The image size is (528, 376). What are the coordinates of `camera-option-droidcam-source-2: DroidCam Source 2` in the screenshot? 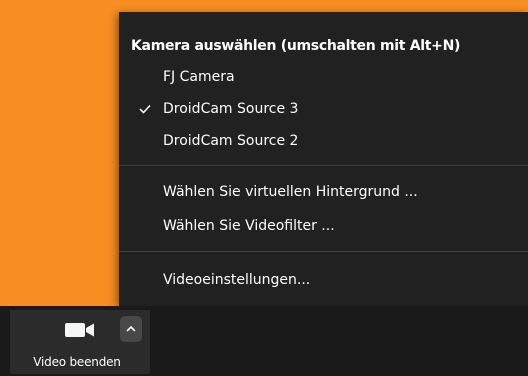 It's located at (323, 141).